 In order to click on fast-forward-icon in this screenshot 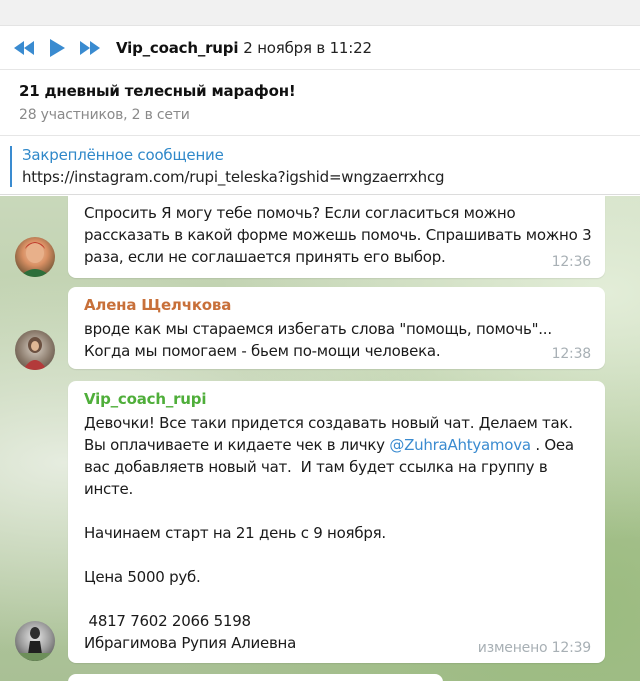, I will do `click(90, 47)`.